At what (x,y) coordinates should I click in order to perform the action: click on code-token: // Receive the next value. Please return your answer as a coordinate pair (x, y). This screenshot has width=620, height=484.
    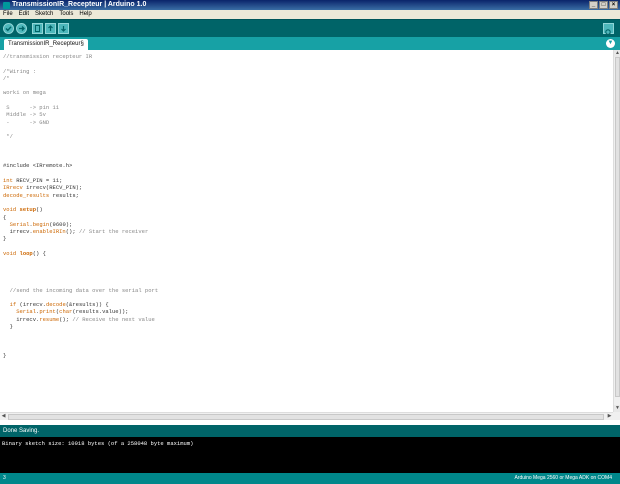
    Looking at the image, I should click on (113, 319).